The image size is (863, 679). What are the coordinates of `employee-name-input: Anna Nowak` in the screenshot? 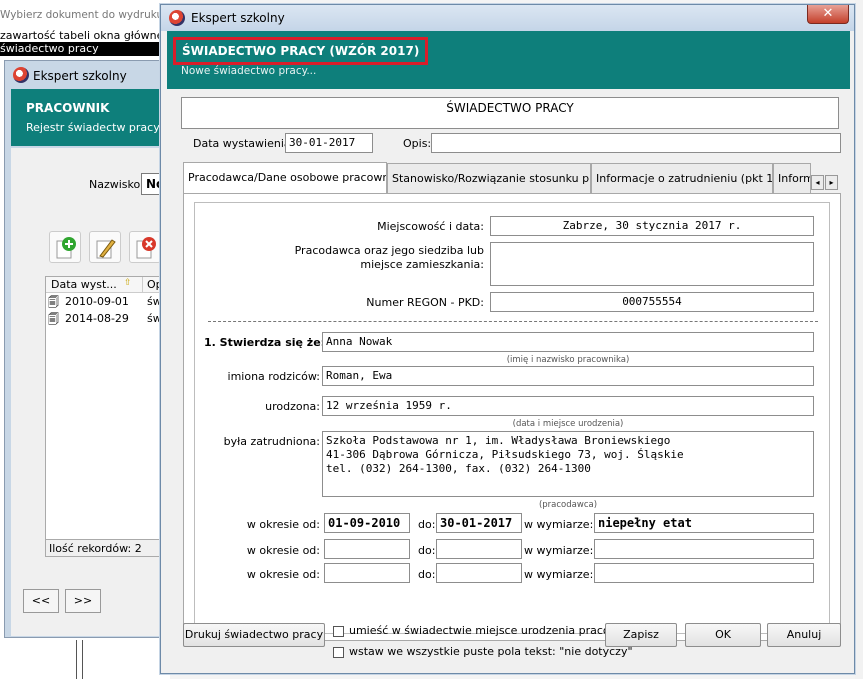 It's located at (568, 342).